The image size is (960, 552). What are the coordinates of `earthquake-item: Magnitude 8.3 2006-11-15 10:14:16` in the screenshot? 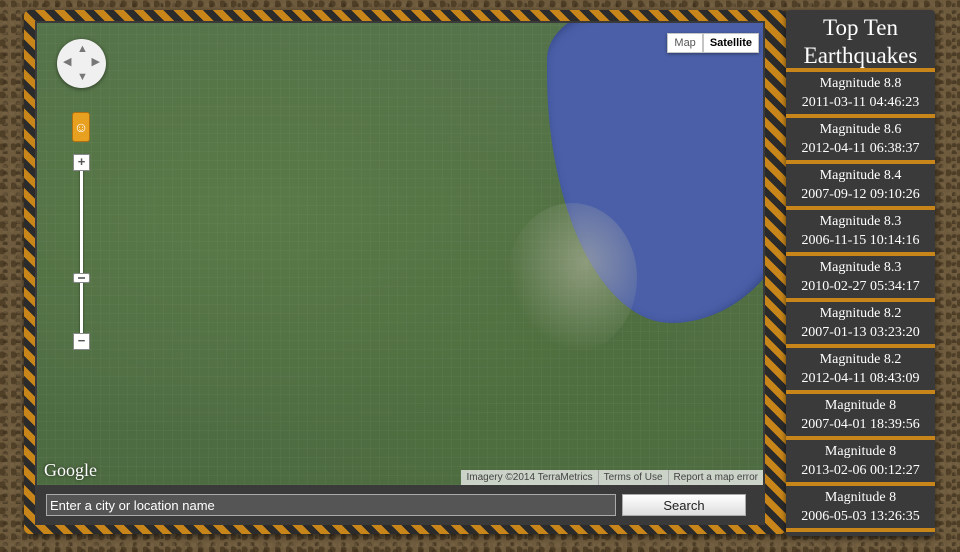 It's located at (860, 233).